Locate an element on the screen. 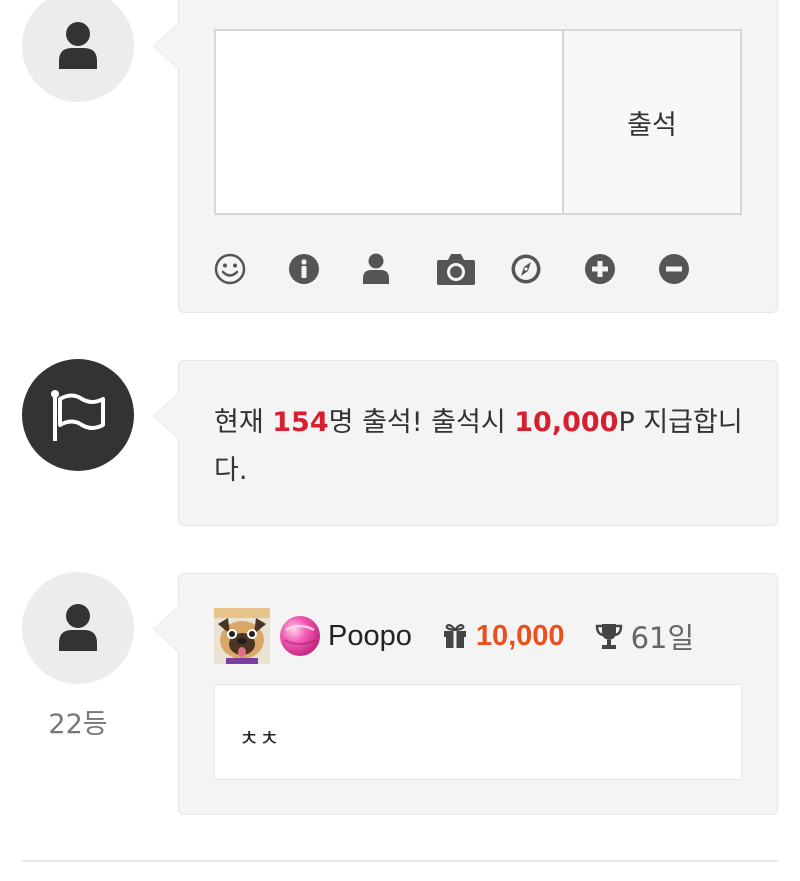  entry-message: ㅊㅊ is located at coordinates (478, 732).